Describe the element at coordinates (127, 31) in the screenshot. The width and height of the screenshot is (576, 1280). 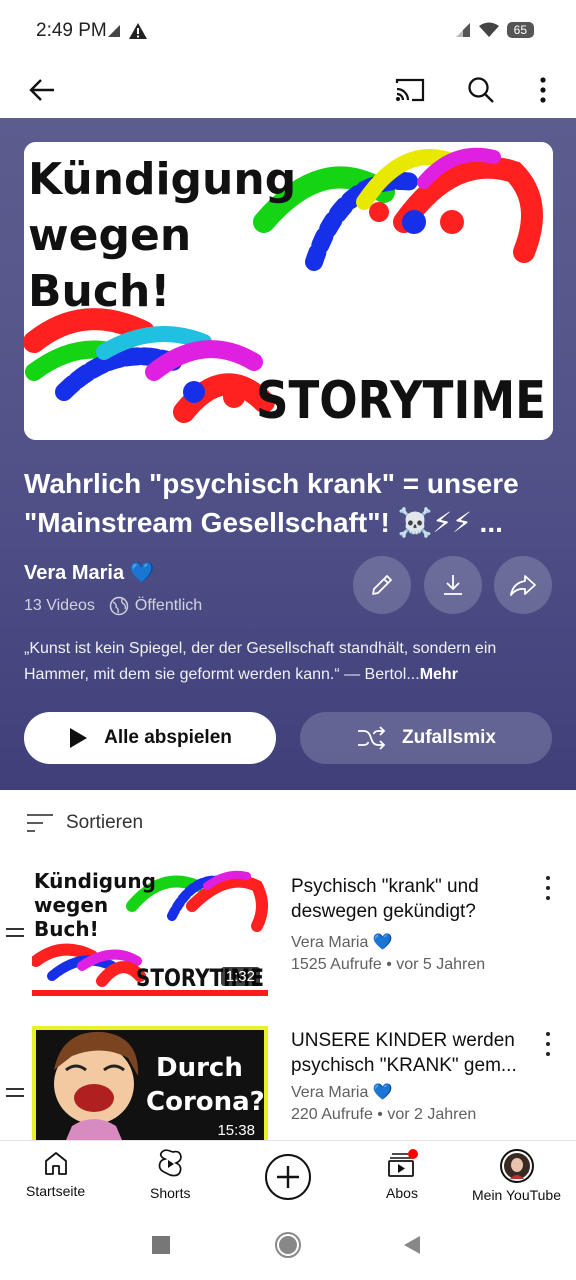
I see `status-left-icons` at that location.